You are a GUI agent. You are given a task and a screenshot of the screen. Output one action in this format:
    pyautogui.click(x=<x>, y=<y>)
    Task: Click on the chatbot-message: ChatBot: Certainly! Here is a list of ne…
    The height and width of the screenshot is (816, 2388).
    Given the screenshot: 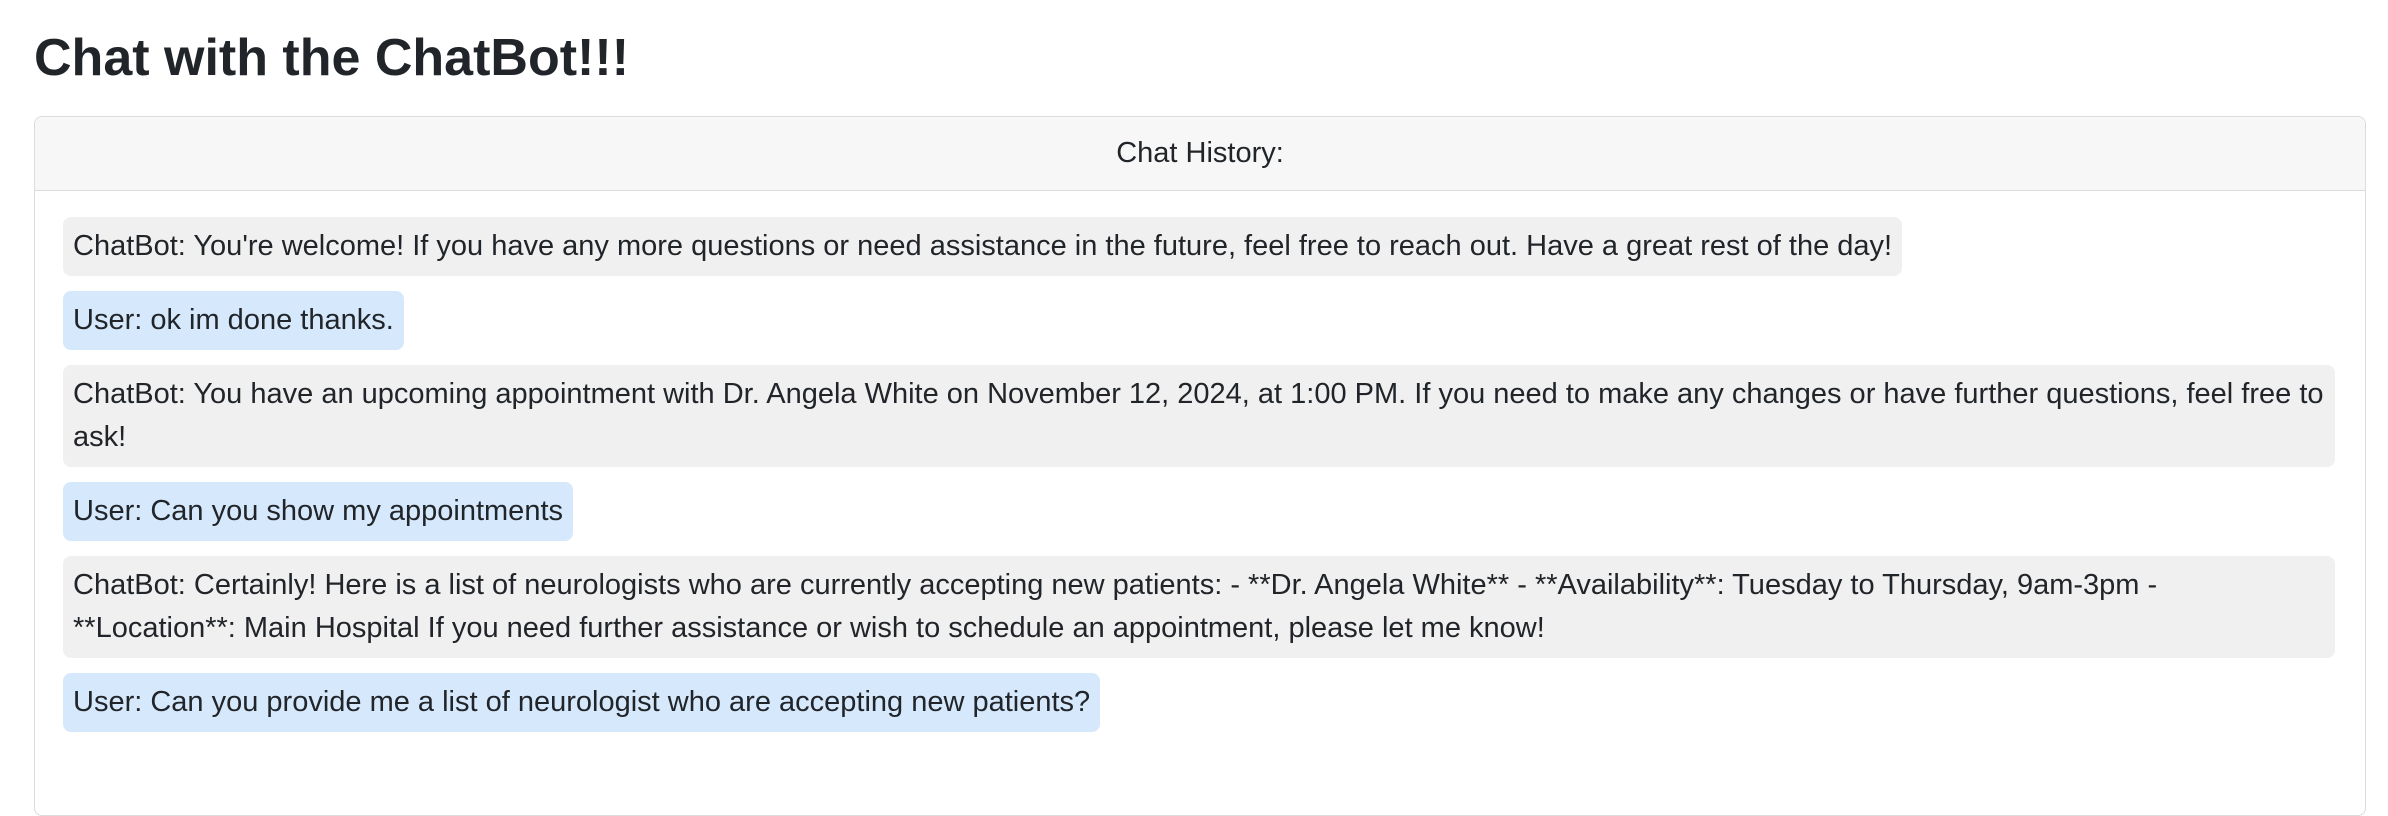 What is the action you would take?
    pyautogui.click(x=1199, y=607)
    